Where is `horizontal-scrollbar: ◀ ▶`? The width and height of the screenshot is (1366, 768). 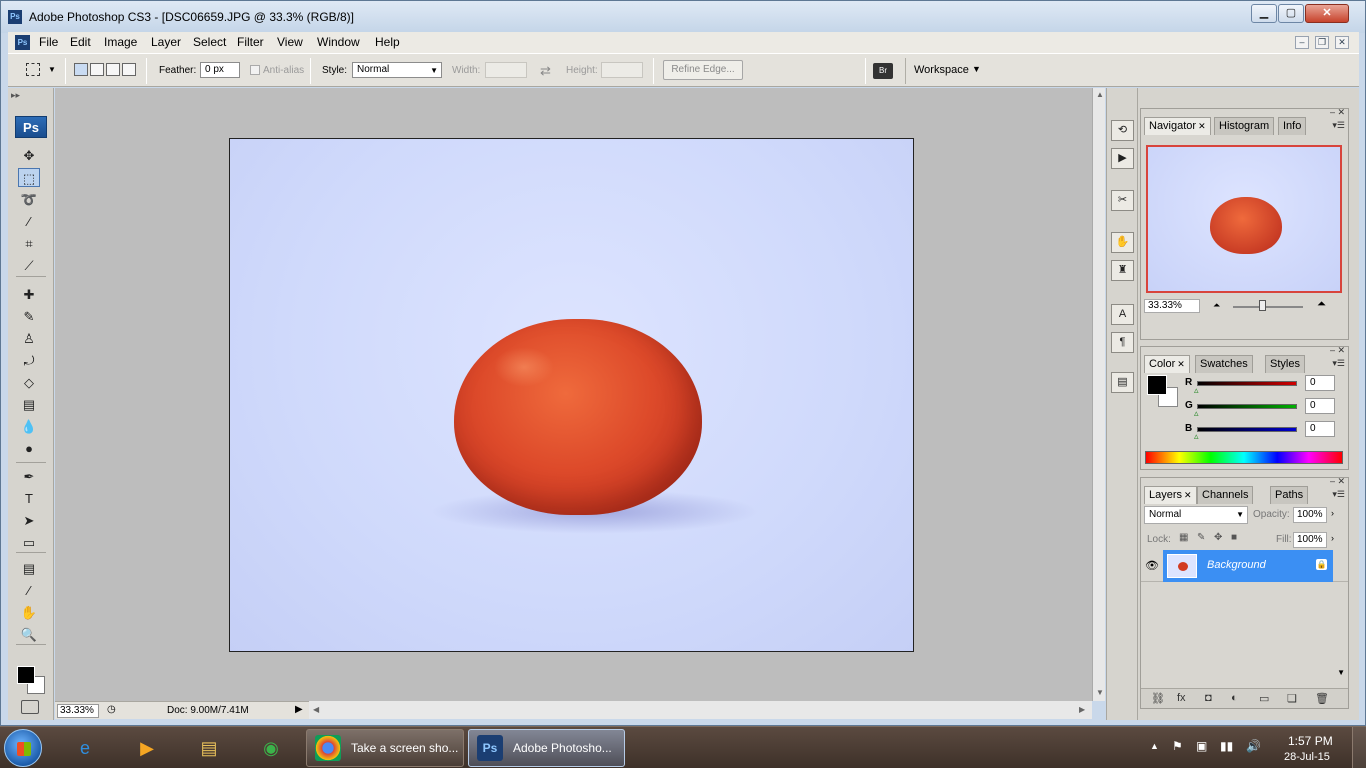 horizontal-scrollbar: ◀ ▶ is located at coordinates (700, 710).